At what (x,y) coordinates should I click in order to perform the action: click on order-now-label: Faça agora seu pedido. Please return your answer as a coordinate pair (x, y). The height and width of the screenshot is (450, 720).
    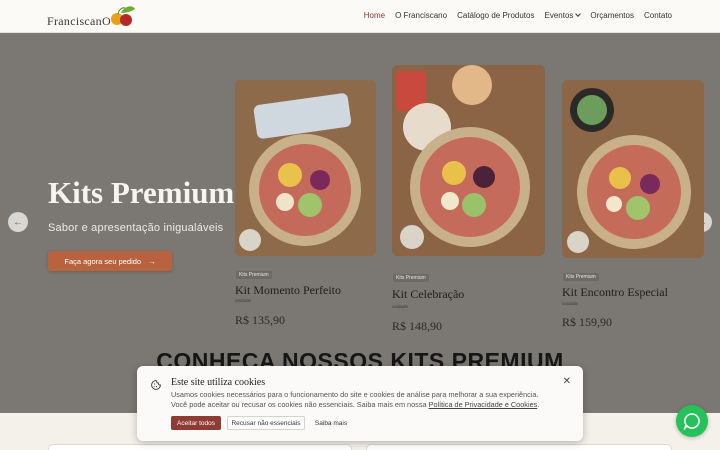
    Looking at the image, I should click on (103, 261).